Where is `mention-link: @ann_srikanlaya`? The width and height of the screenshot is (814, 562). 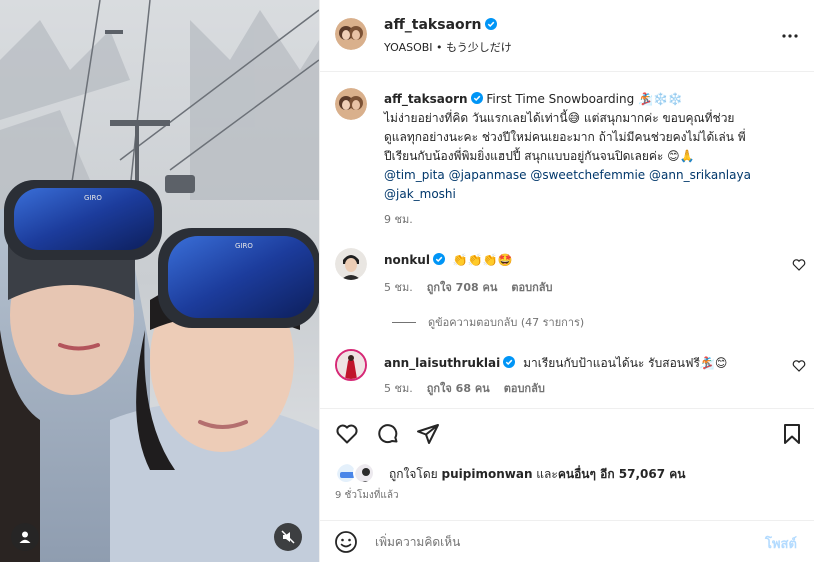 mention-link: @ann_srikanlaya is located at coordinates (700, 175).